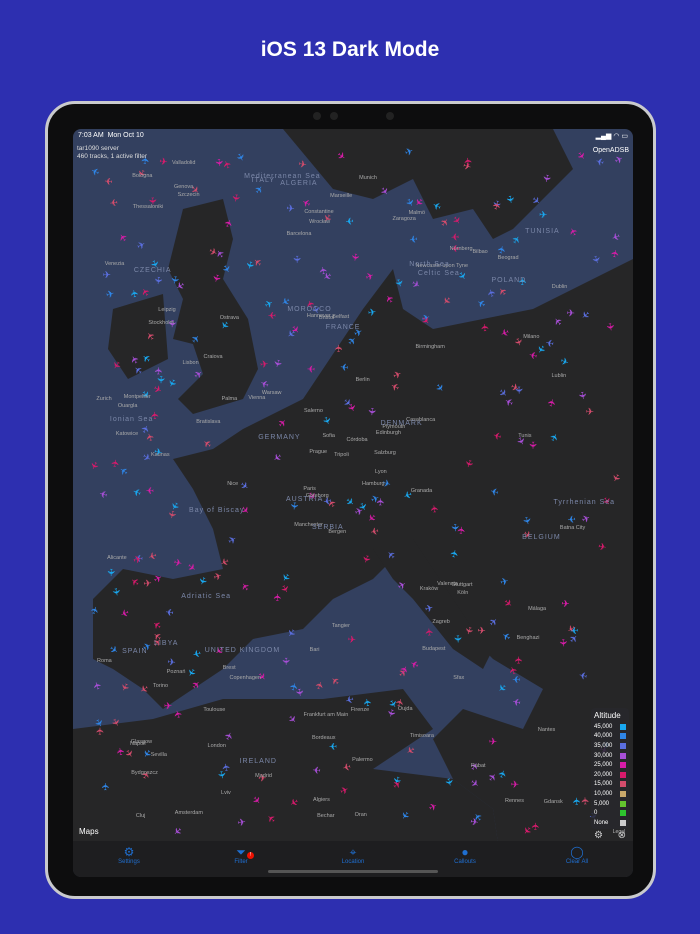 This screenshot has width=700, height=934. Describe the element at coordinates (353, 871) in the screenshot. I see `home-indicator` at that location.